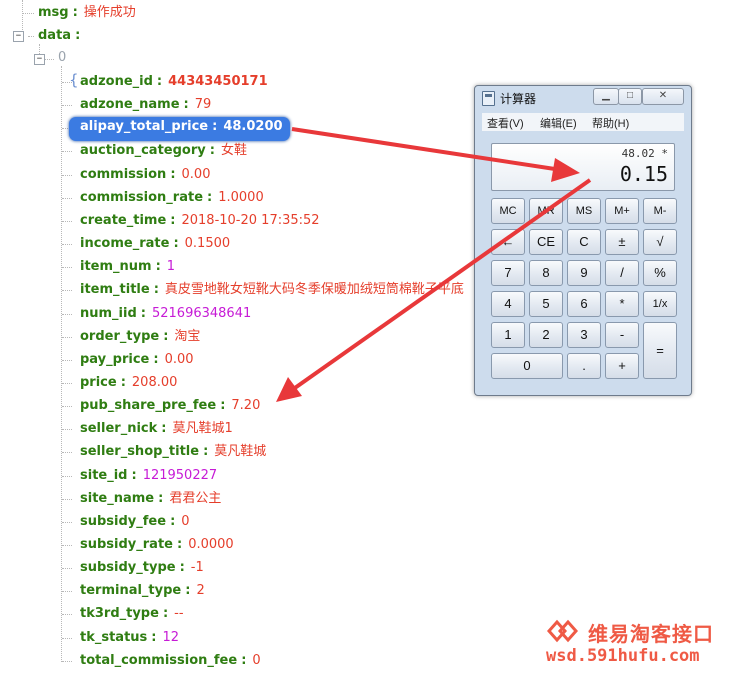 This screenshot has height=675, width=750. I want to click on calculator-menubar: 查看(V) 编辑(E) 帮助(H), so click(583, 122).